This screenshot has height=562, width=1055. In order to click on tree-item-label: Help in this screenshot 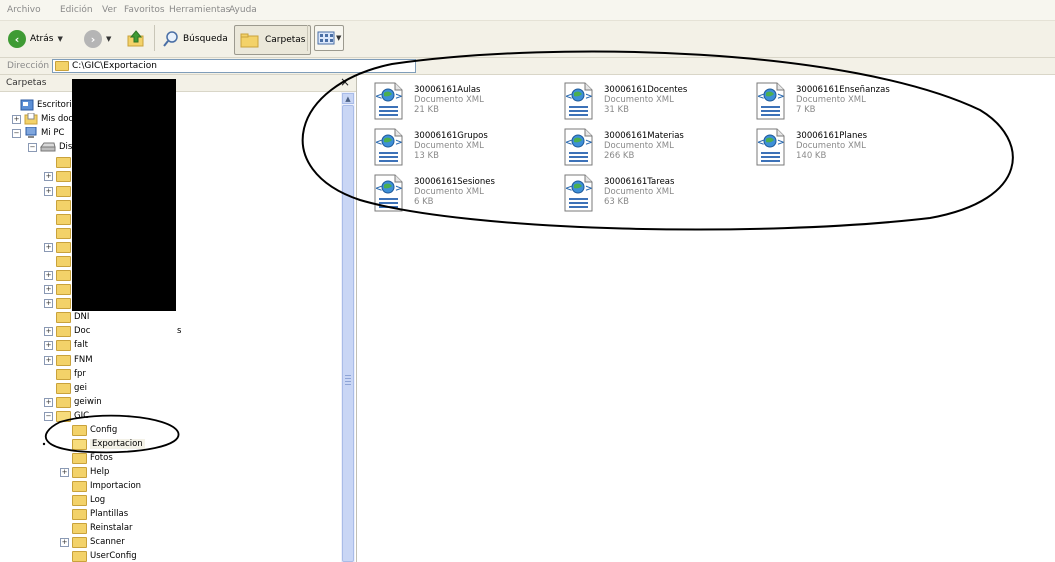, I will do `click(100, 472)`.